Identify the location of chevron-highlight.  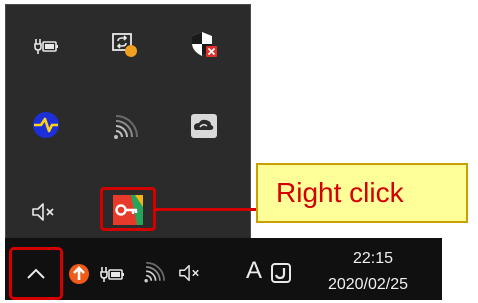
(36, 273).